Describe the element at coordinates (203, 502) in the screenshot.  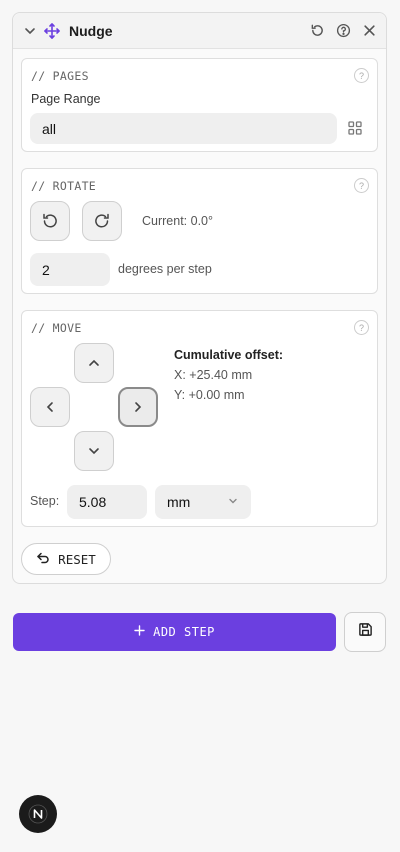
I see `unit-select: mm` at that location.